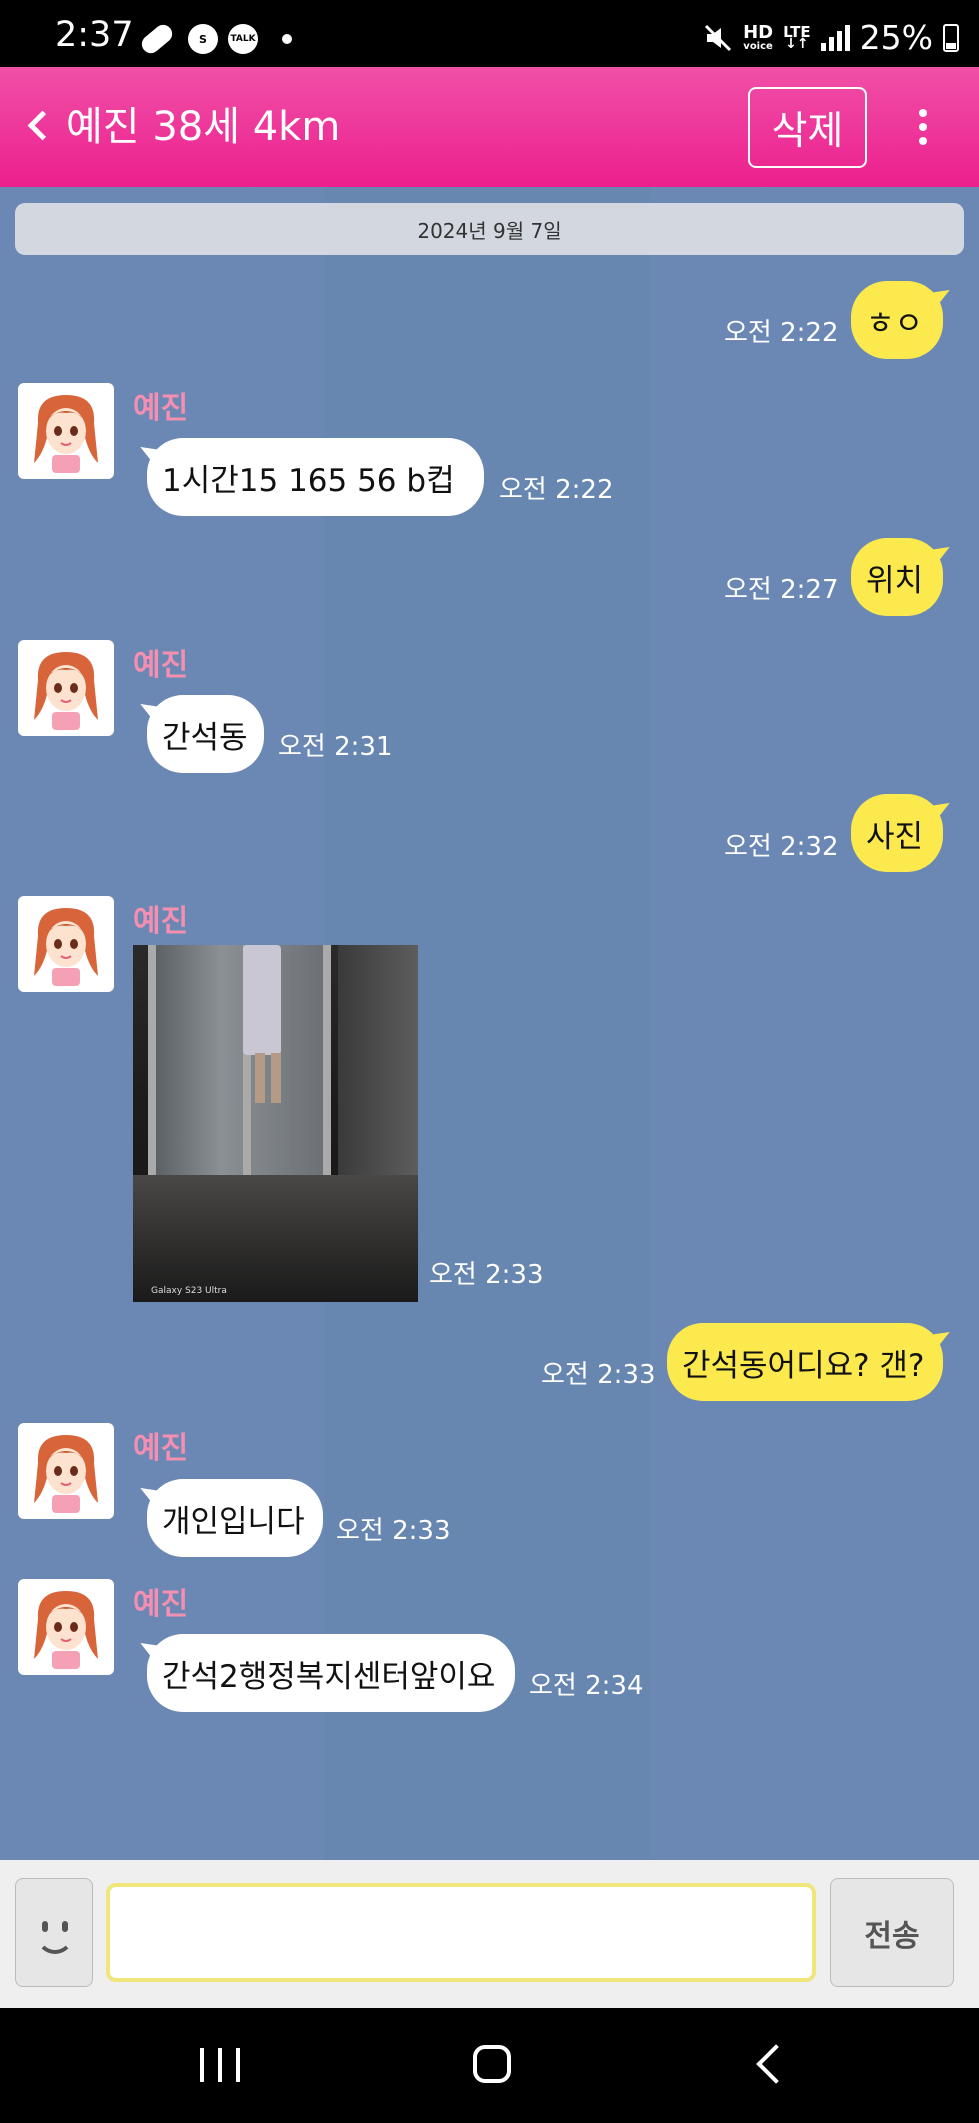 This screenshot has width=979, height=2123. I want to click on navigation-bar, so click(489, 2065).